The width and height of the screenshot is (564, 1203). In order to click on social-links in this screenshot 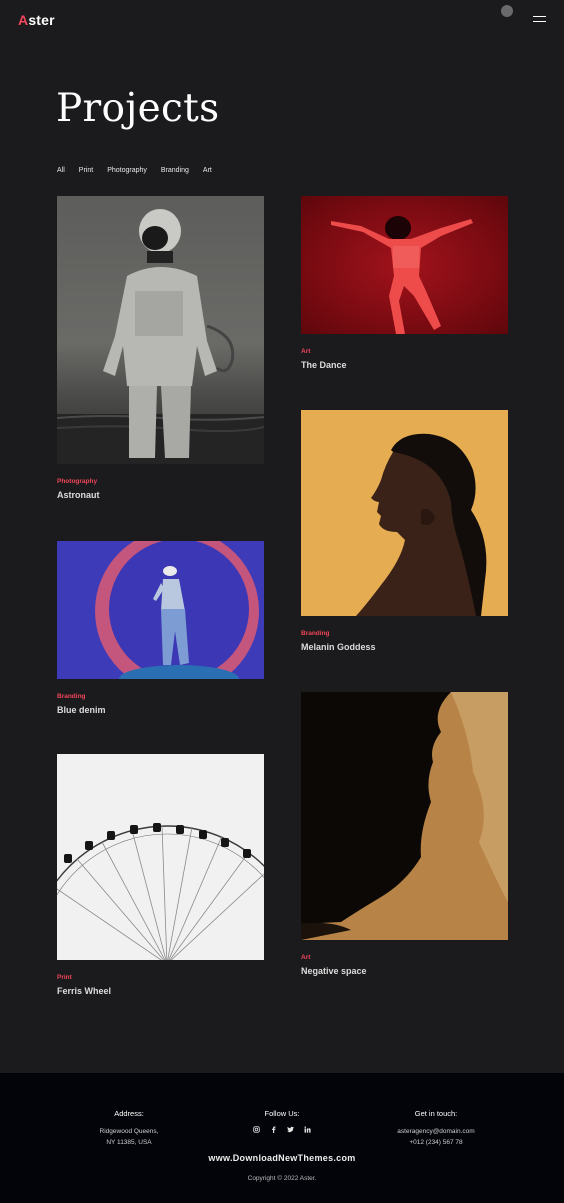, I will do `click(282, 1130)`.